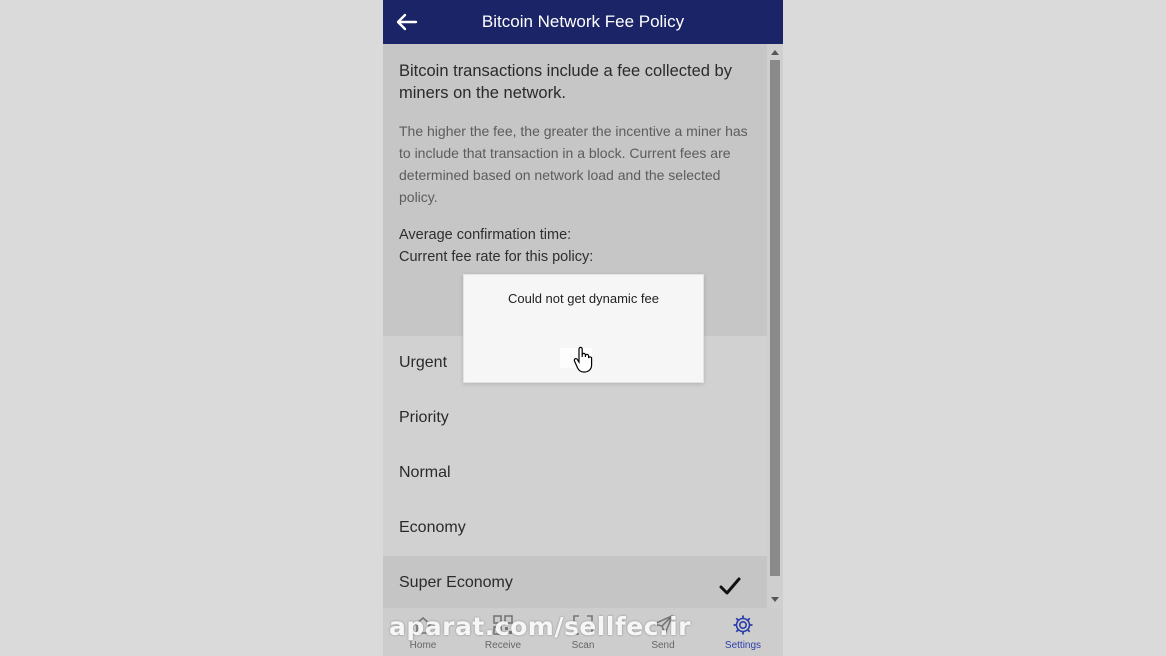 The width and height of the screenshot is (1166, 656). Describe the element at coordinates (730, 586) in the screenshot. I see `checkmark-icon` at that location.